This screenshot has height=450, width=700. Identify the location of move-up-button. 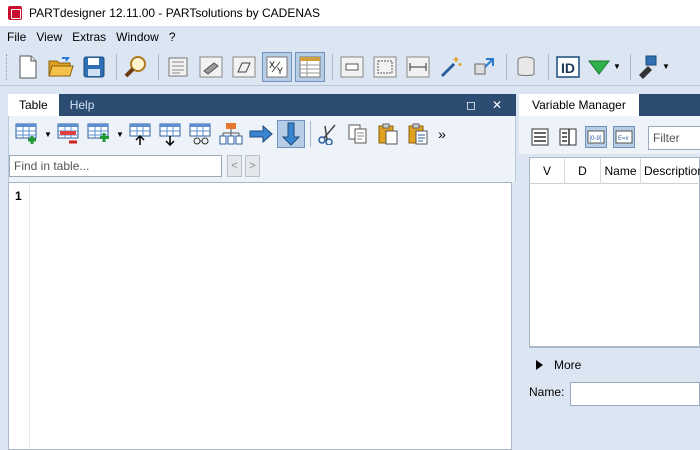
(141, 134).